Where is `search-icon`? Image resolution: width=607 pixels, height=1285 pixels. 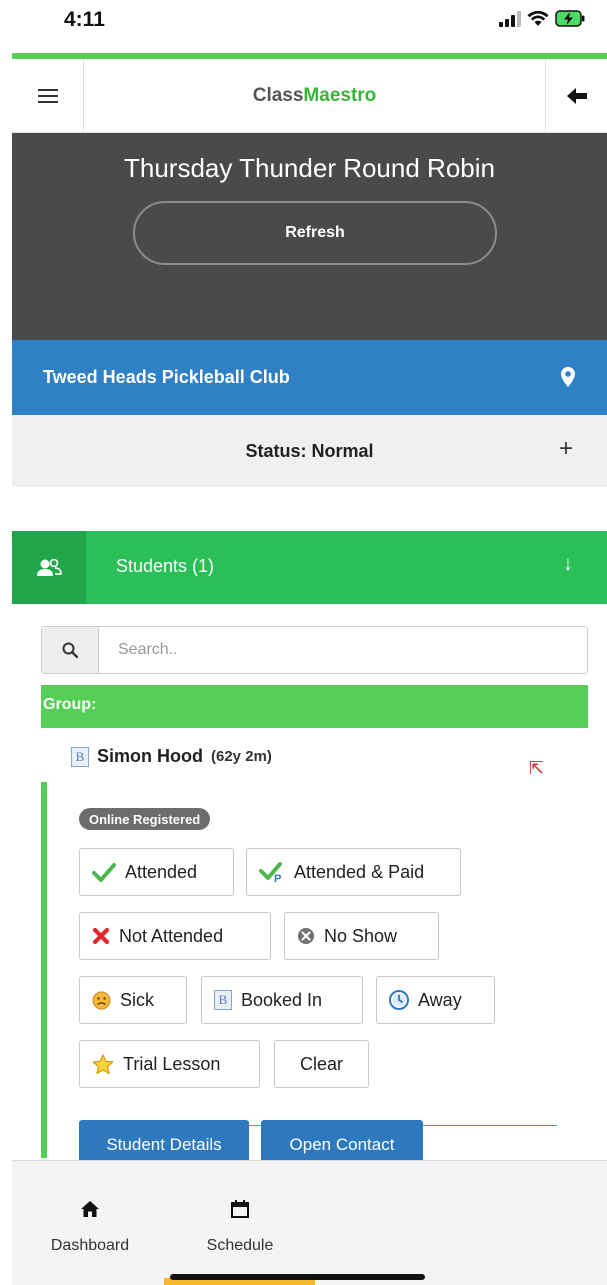
search-icon is located at coordinates (70, 650).